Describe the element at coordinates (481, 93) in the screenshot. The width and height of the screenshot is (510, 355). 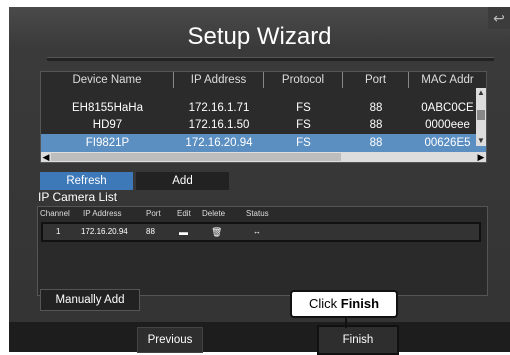
I see `scroll-up-icon: ▲` at that location.